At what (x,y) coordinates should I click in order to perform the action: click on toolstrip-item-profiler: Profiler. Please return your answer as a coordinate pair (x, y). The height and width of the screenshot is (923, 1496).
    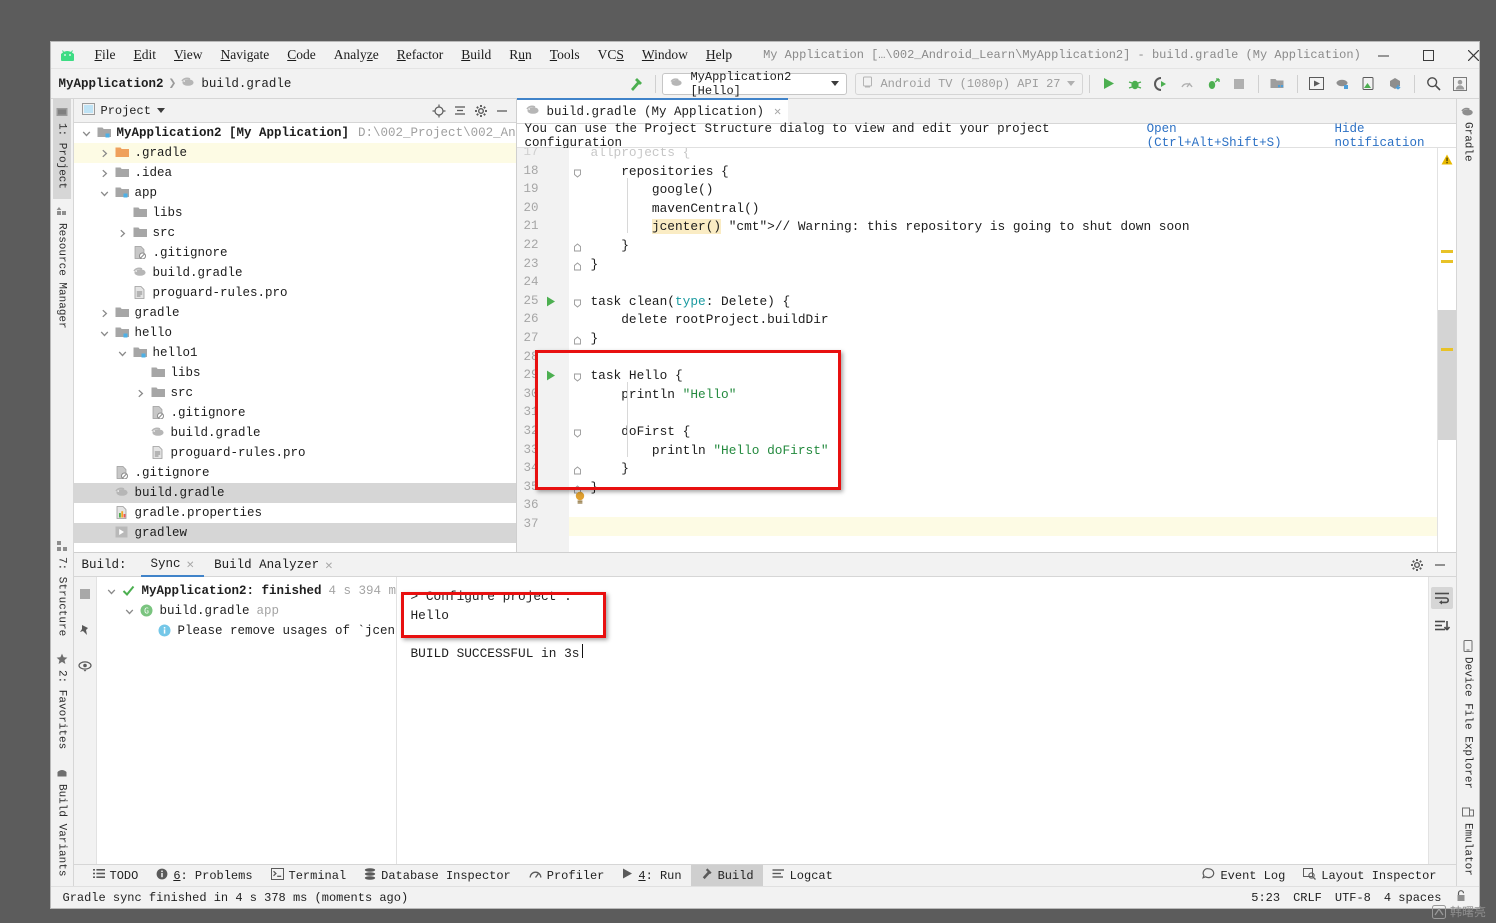
    Looking at the image, I should click on (567, 876).